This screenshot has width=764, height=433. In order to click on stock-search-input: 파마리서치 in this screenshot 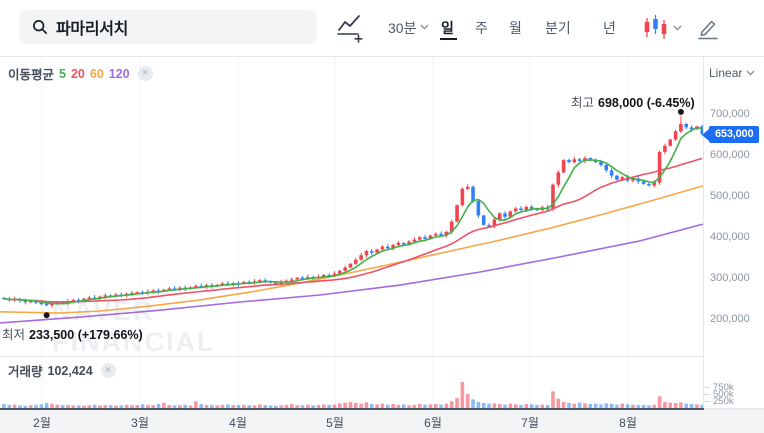, I will do `click(168, 27)`.